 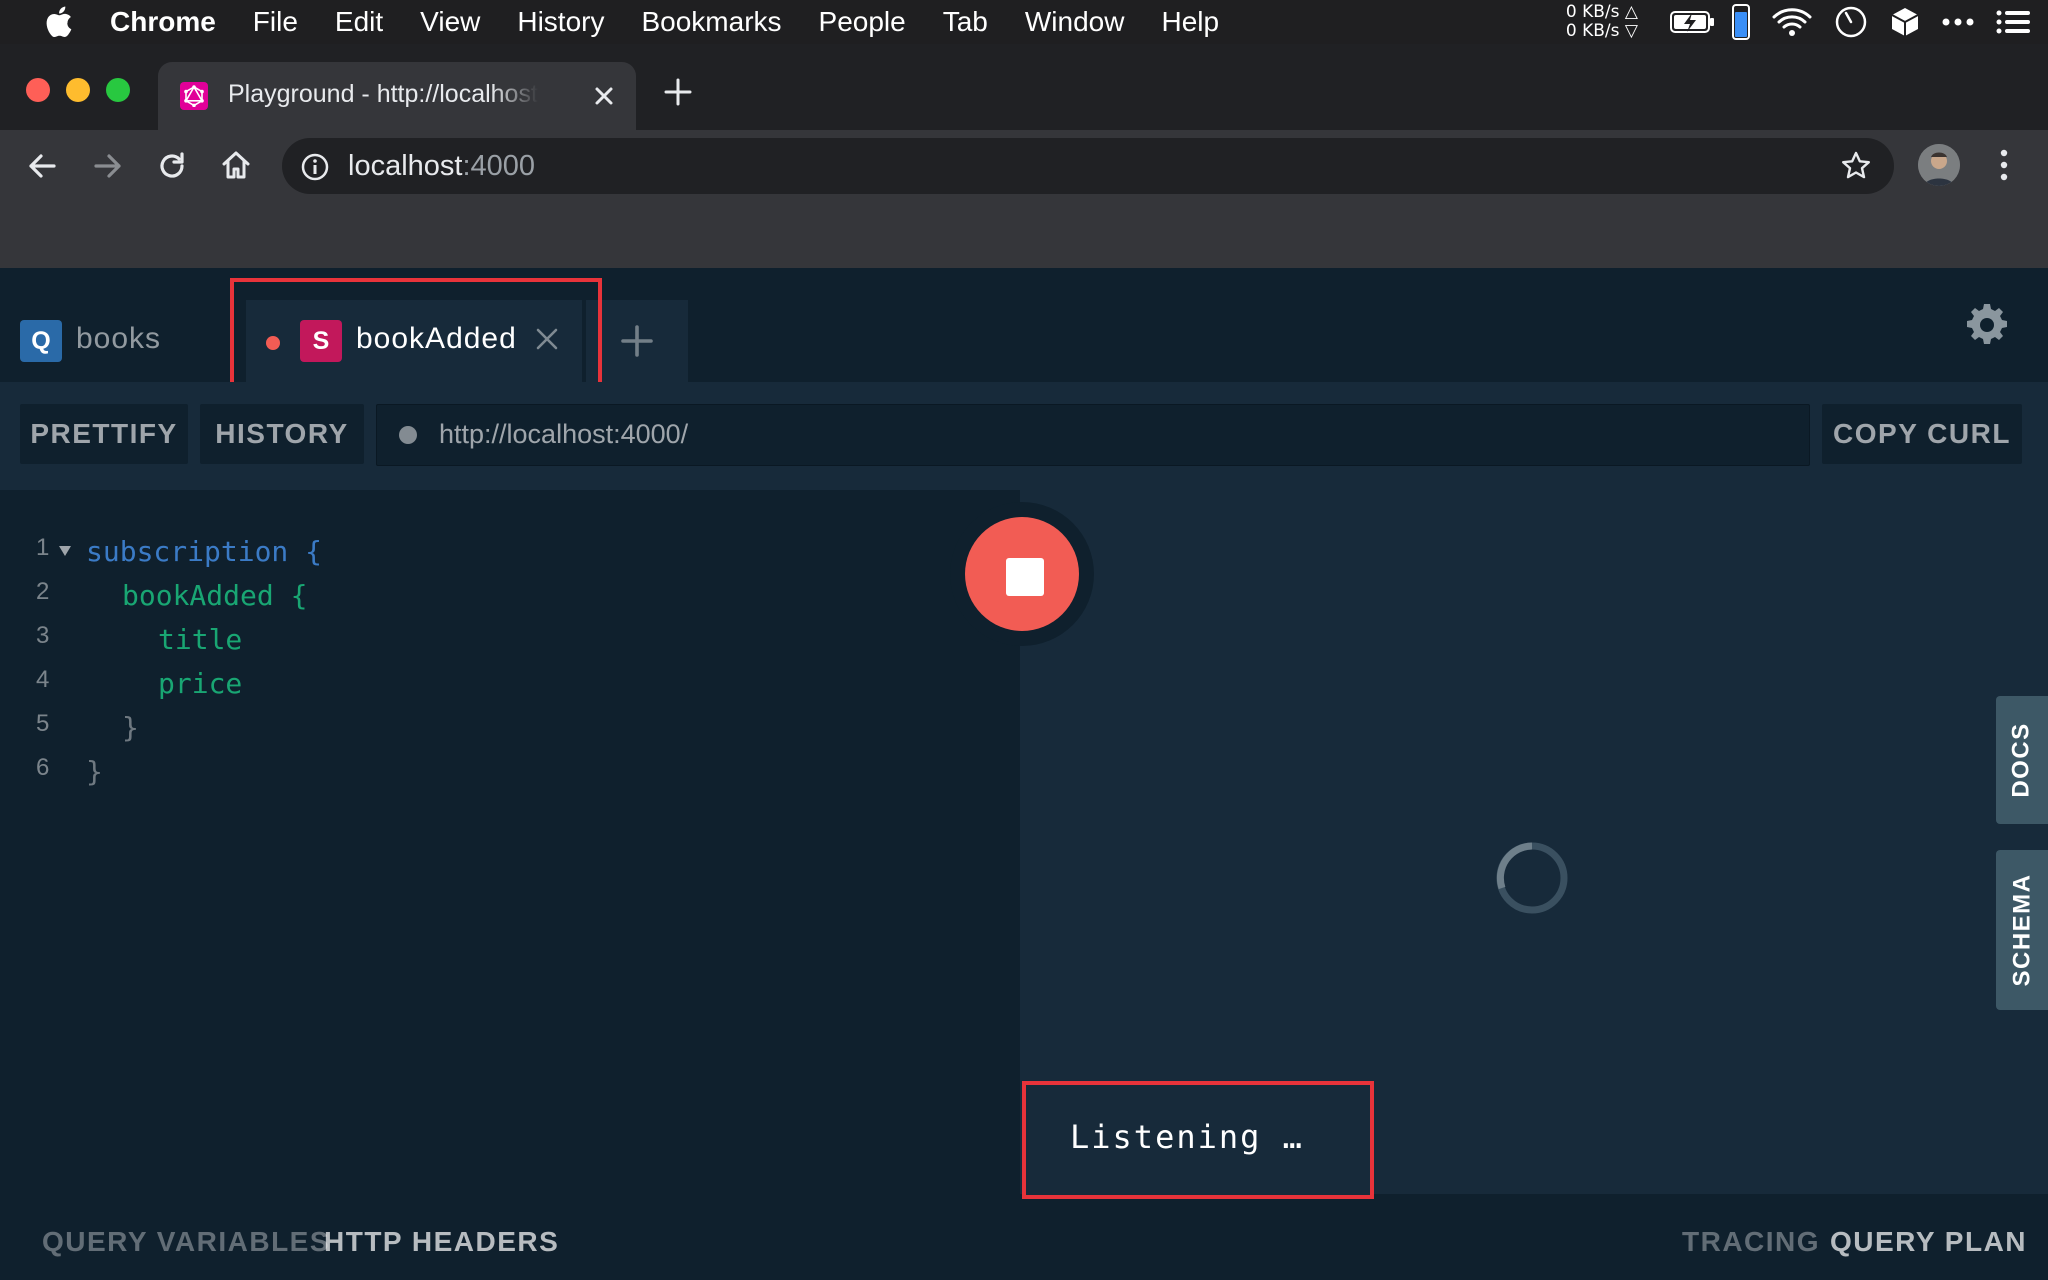 I want to click on menubar-status-area: 0 KB/s △ 0 KB/s ▽, so click(x=1807, y=22).